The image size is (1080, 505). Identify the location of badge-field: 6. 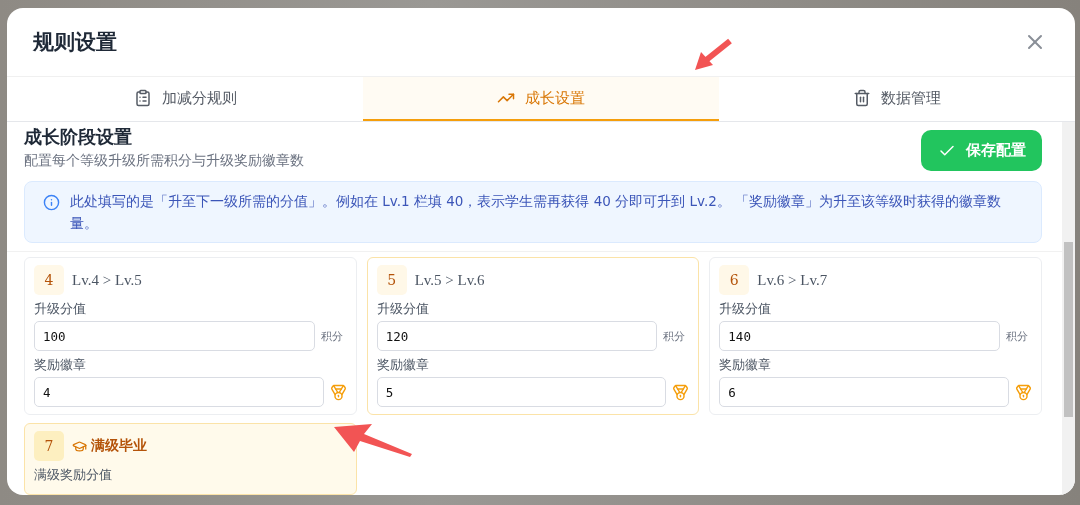
(864, 392).